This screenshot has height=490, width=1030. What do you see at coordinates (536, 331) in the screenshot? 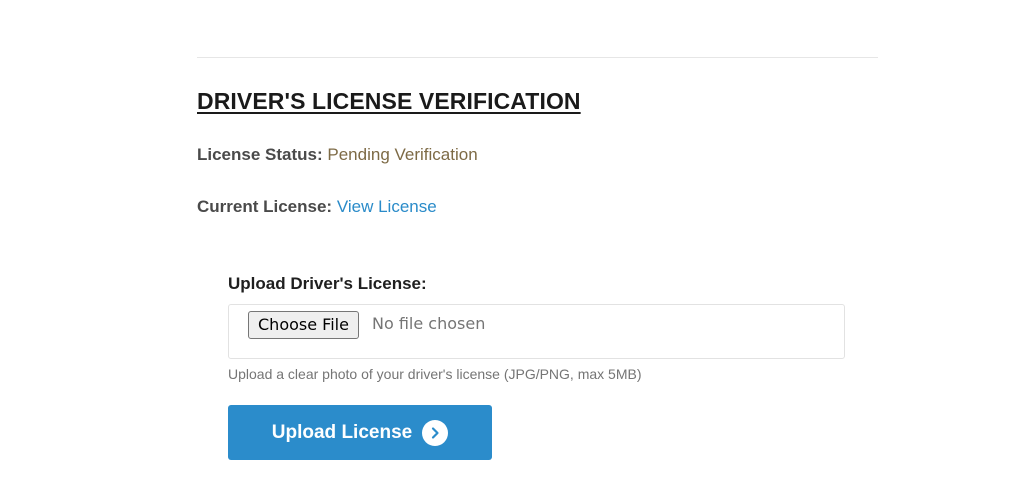
I see `file-input-container: Choose File No file chosen` at bounding box center [536, 331].